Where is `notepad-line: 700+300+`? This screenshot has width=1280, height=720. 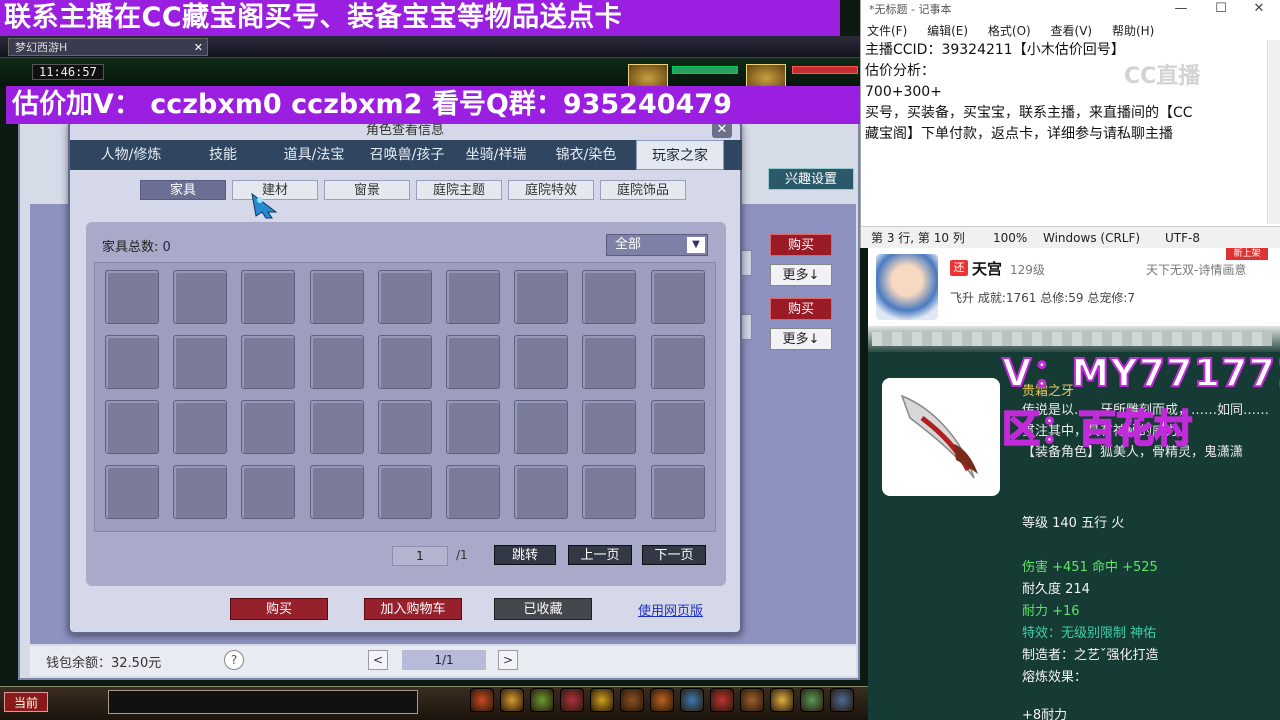 notepad-line: 700+300+ is located at coordinates (903, 92).